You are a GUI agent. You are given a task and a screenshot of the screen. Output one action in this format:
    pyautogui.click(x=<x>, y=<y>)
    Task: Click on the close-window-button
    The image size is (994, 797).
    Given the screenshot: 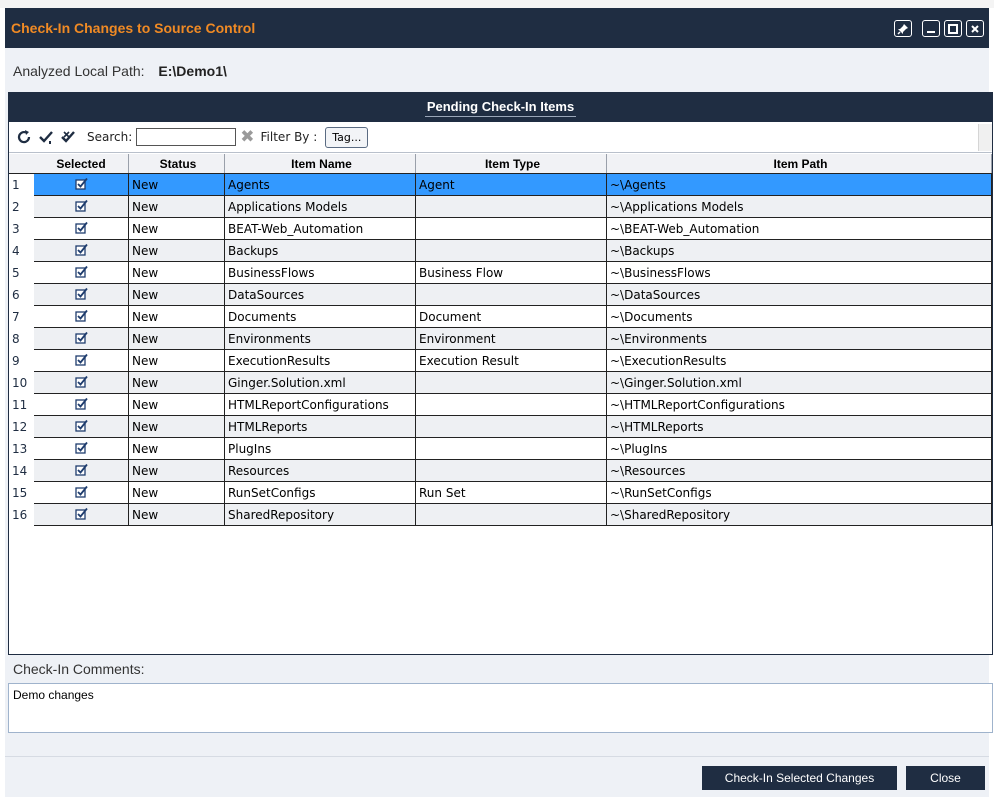 What is the action you would take?
    pyautogui.click(x=975, y=28)
    